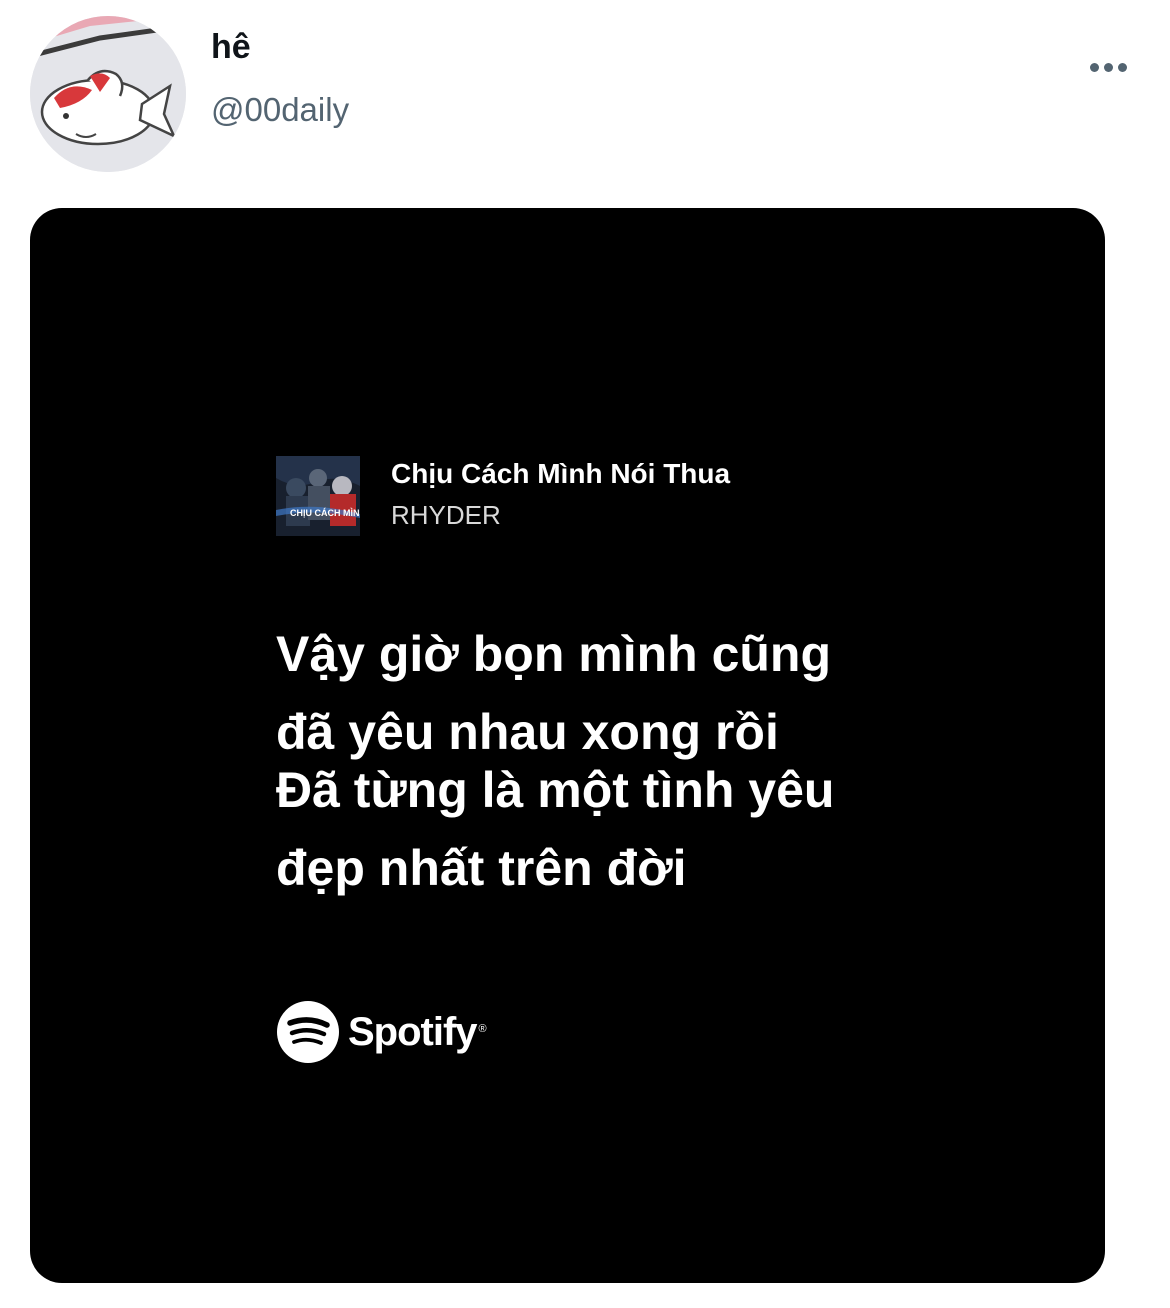 The height and width of the screenshot is (1308, 1170). I want to click on album-art: CHỊU CÁCH MÌNH thua, so click(318, 496).